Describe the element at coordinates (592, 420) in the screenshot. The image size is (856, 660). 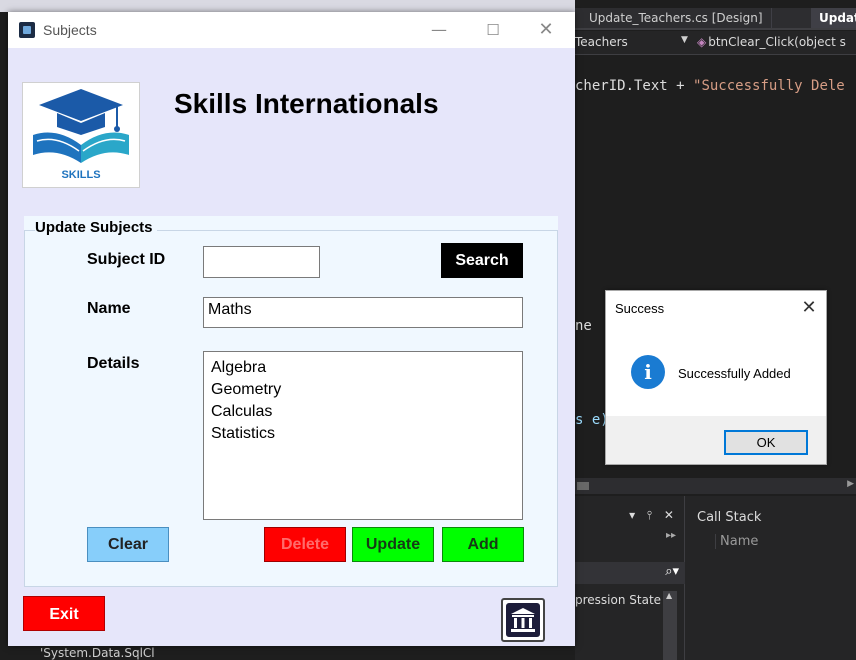
I see `code-line: s e)` at that location.